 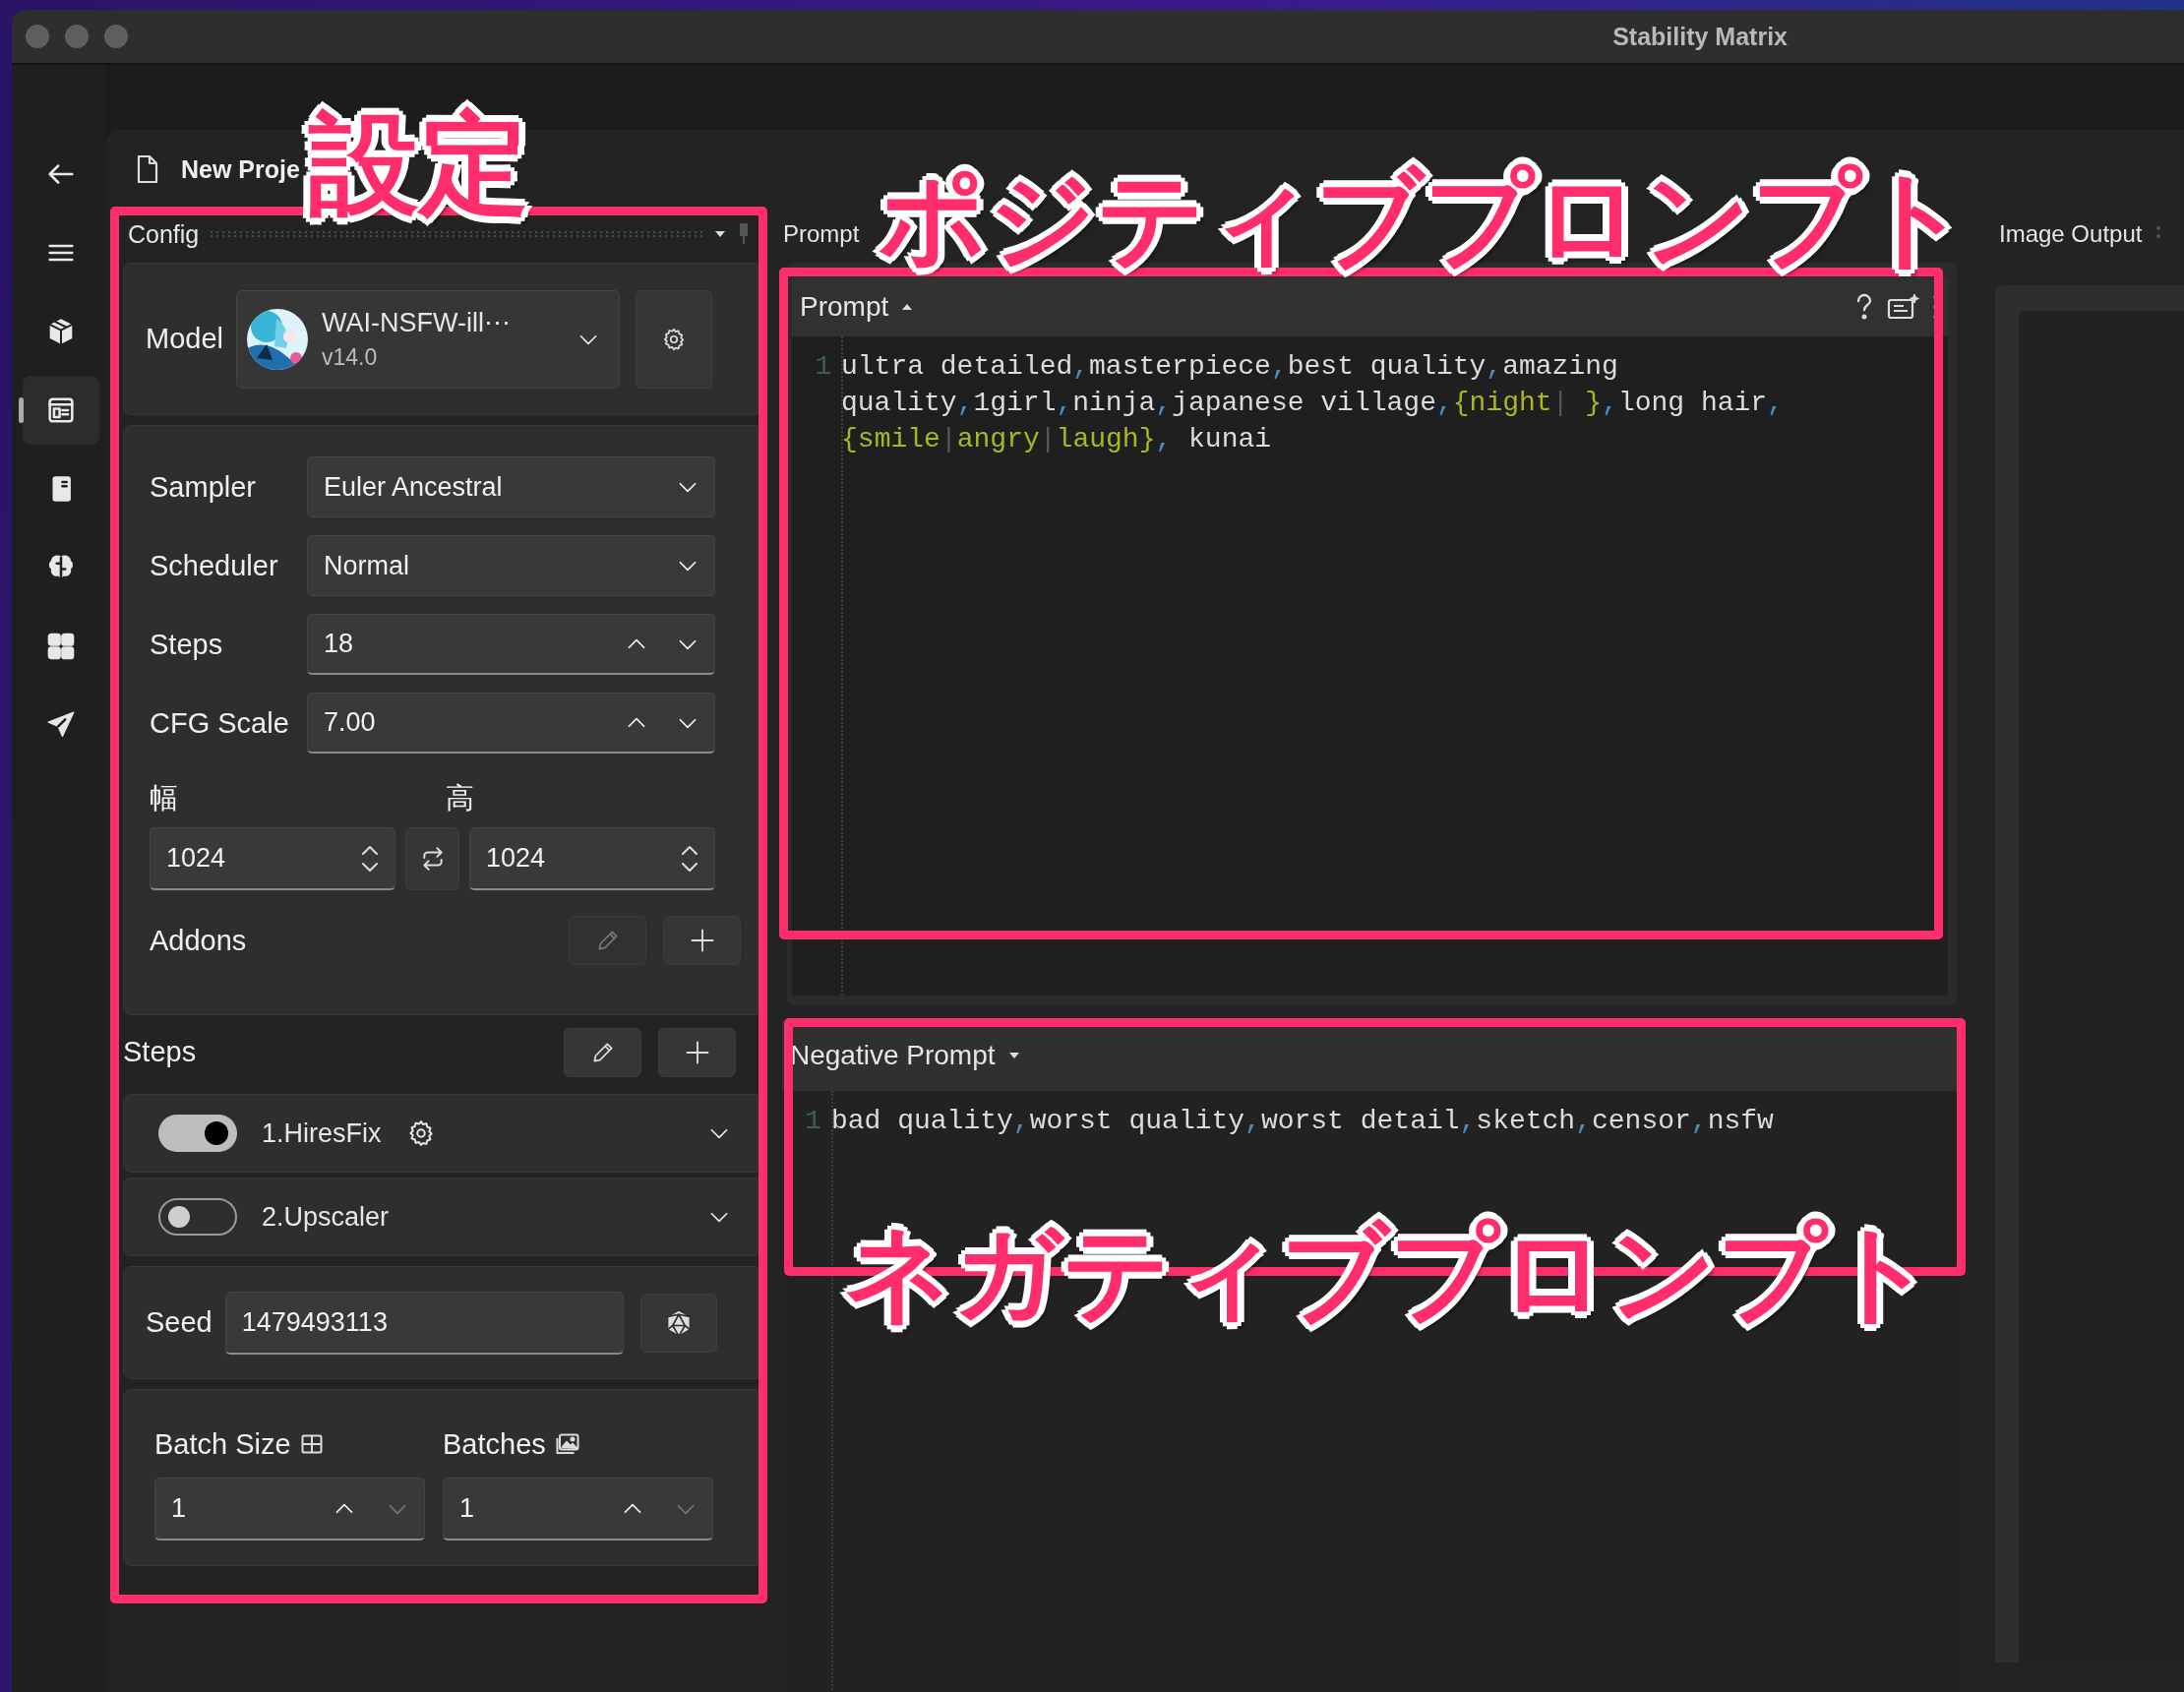 What do you see at coordinates (678, 1323) in the screenshot?
I see `randomize-button` at bounding box center [678, 1323].